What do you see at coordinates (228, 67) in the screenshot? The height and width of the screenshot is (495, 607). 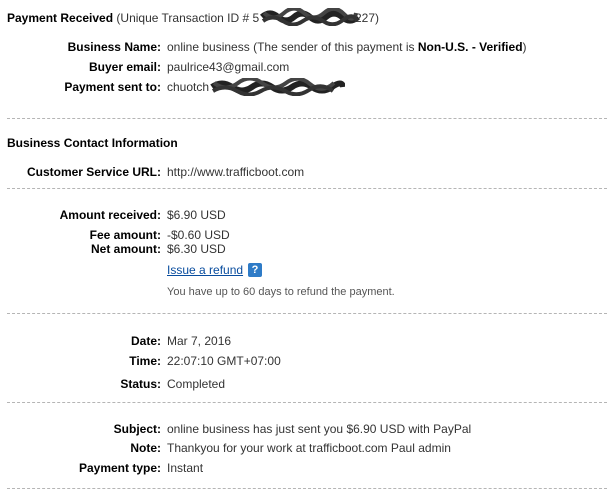 I see `buyer-email-value: paulrice43@gmail.com` at bounding box center [228, 67].